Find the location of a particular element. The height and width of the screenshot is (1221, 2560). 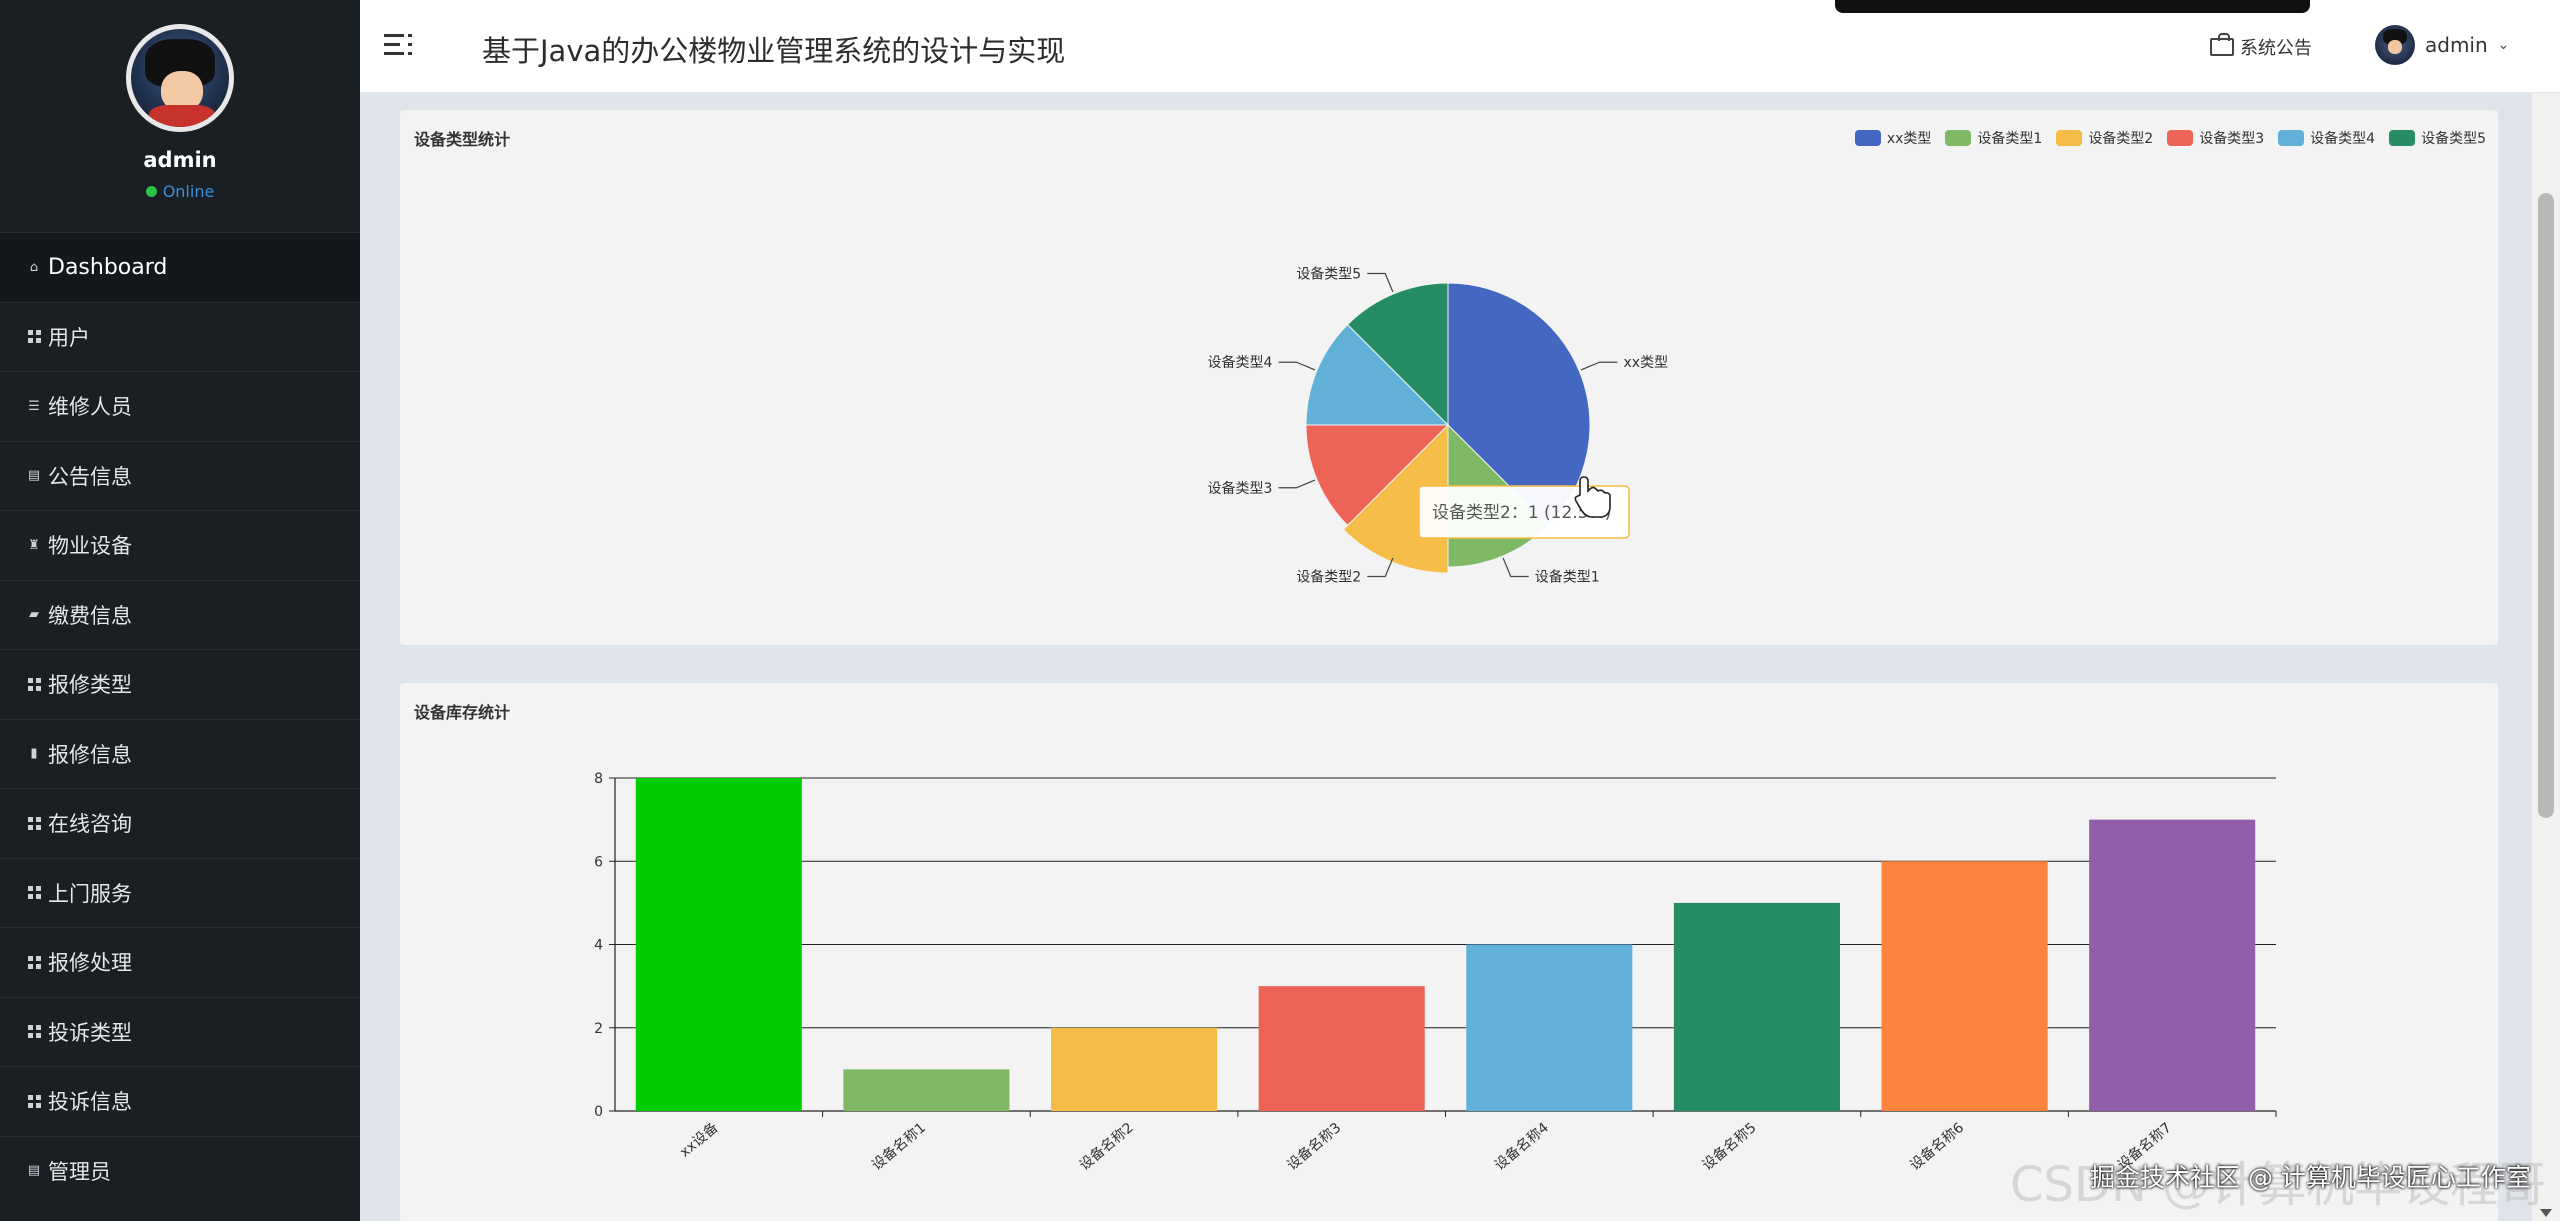

sidebar-item-2: ☰ 维修人员 is located at coordinates (180, 406).